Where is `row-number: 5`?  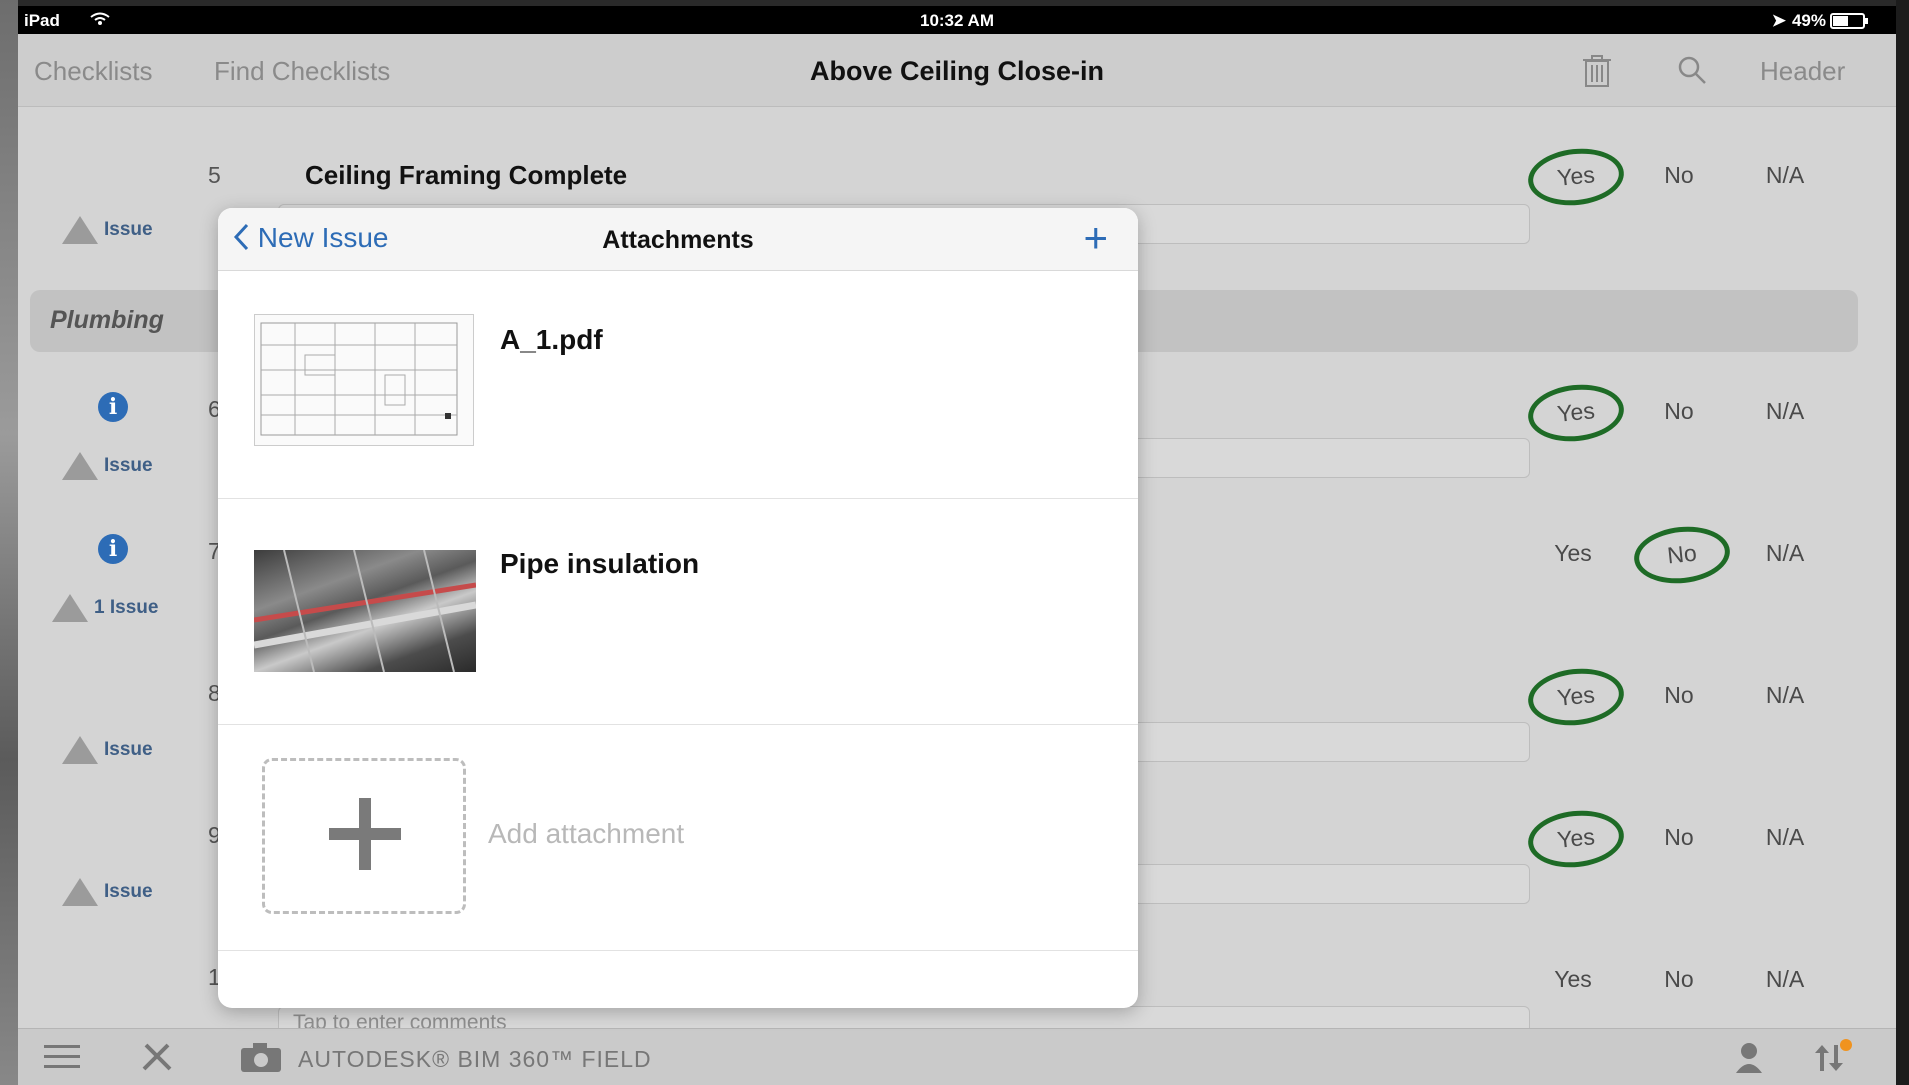 row-number: 5 is located at coordinates (214, 175).